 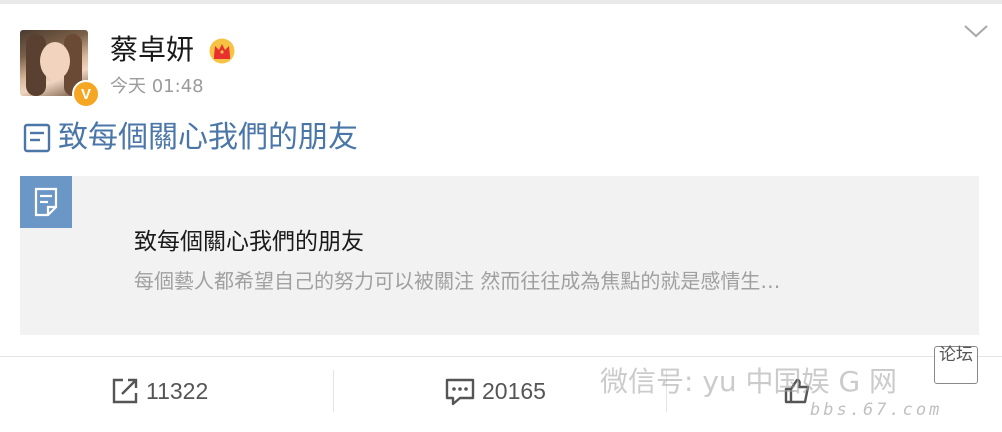 I want to click on verified-badge-icon: V, so click(x=86, y=94).